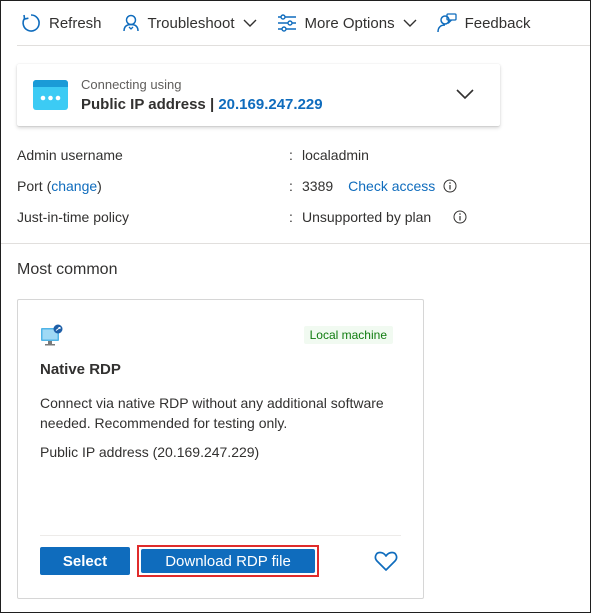 The width and height of the screenshot is (591, 613). I want to click on refresh-button: Refresh, so click(63, 23).